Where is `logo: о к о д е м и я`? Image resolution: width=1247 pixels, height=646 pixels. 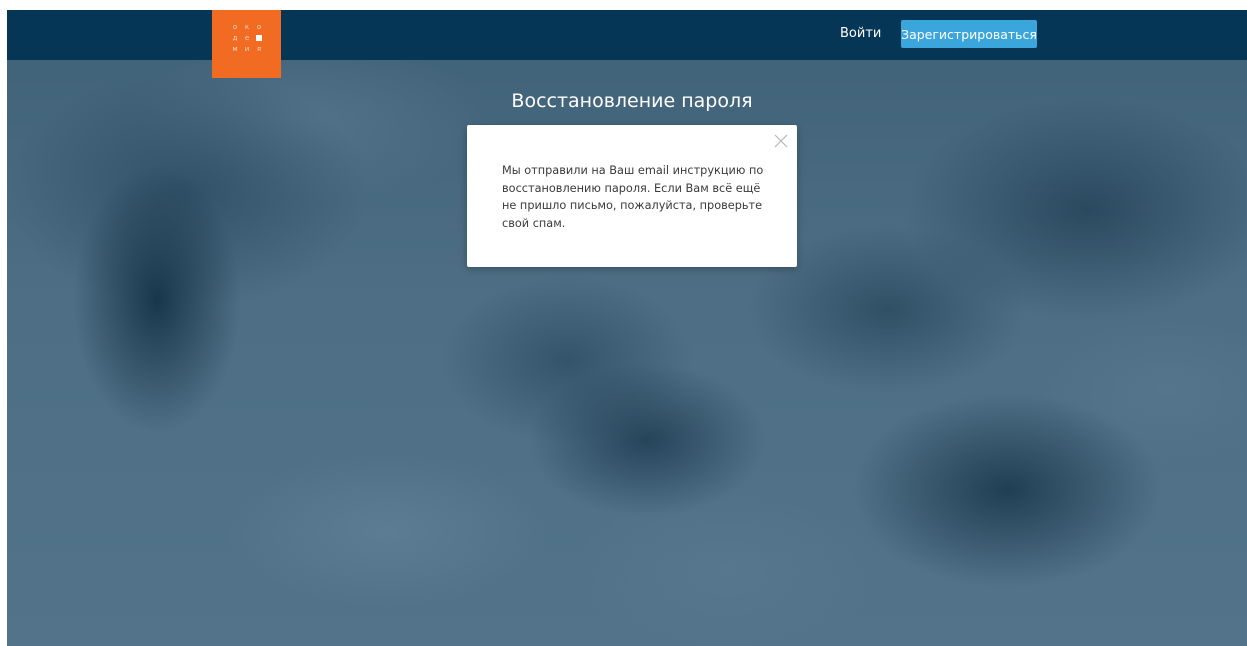 logo: о к о д е м и я is located at coordinates (246, 44).